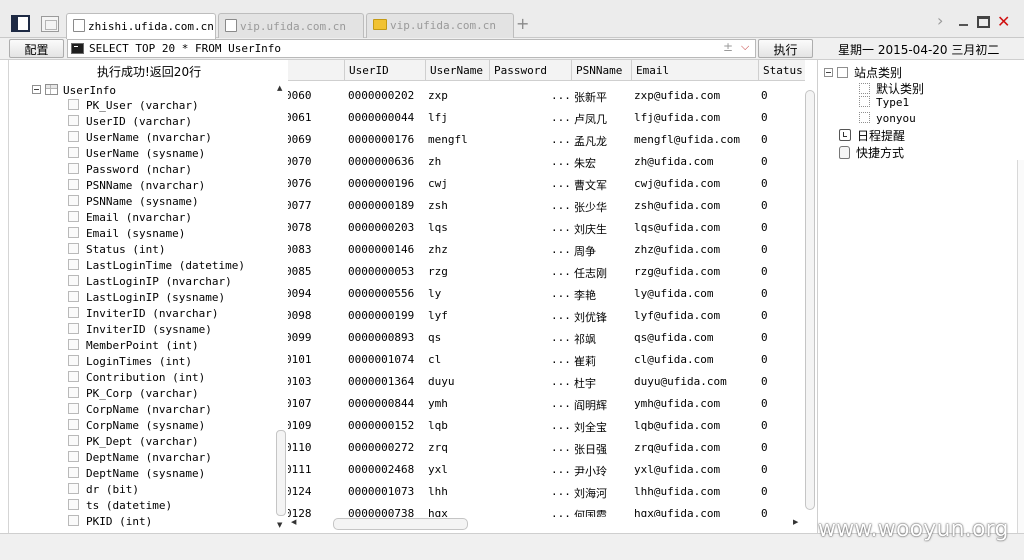 The width and height of the screenshot is (1024, 560). Describe the element at coordinates (136, 187) in the screenshot. I see `tree-column-node: PSNName (nvarchar)` at that location.